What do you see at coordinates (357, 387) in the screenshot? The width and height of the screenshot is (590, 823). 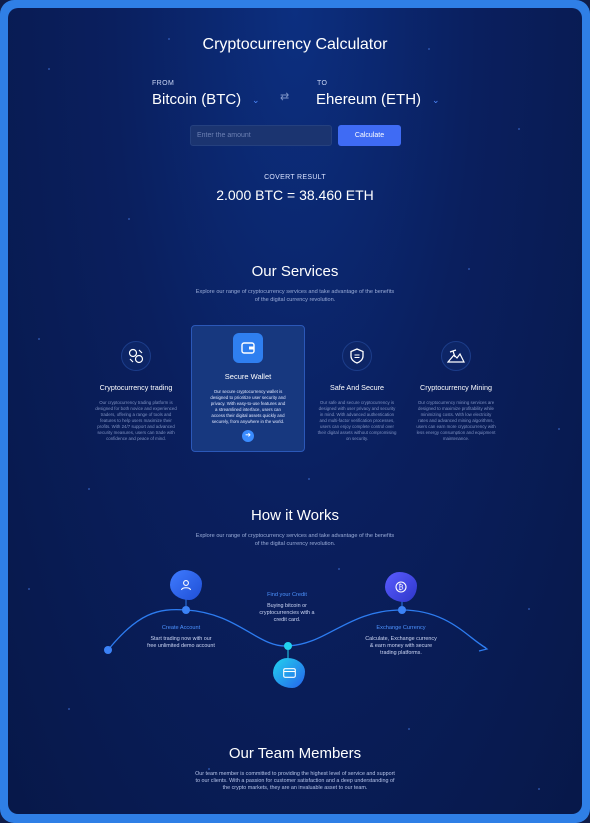 I see `service-title: Safe And Secure` at bounding box center [357, 387].